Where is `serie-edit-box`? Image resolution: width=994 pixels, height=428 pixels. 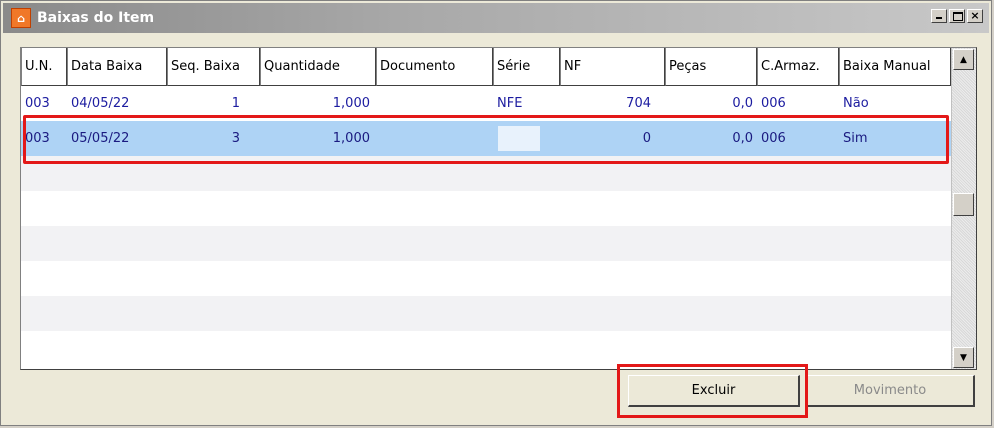 serie-edit-box is located at coordinates (519, 138).